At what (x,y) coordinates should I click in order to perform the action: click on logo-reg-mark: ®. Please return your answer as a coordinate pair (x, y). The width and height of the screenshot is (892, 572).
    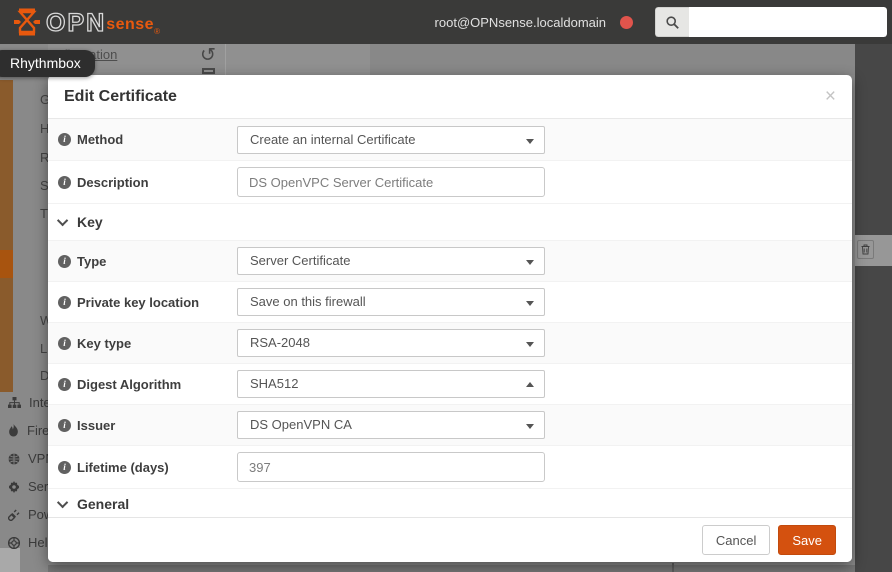
    Looking at the image, I should click on (157, 31).